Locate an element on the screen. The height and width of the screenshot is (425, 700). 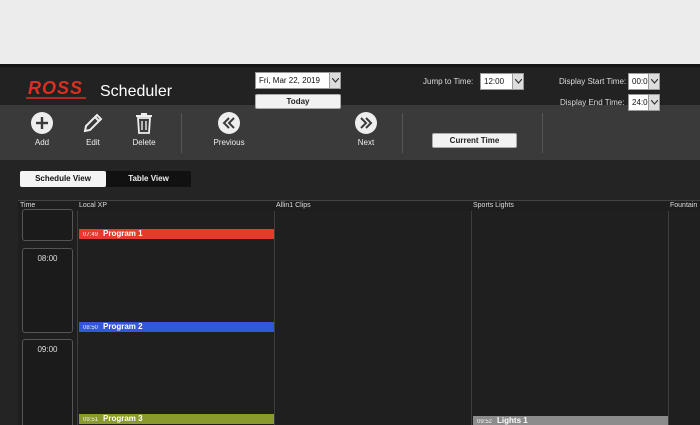
plus-circle-icon is located at coordinates (42, 123).